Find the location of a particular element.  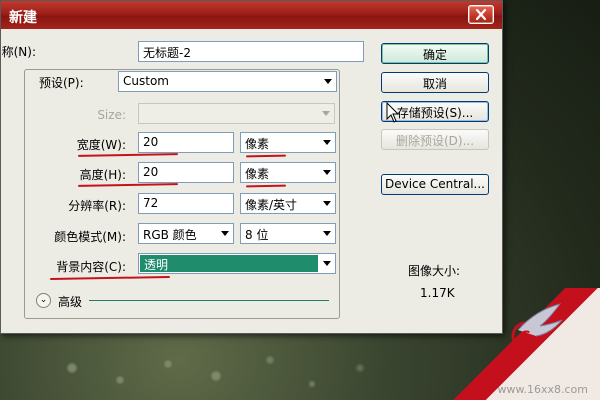

height-unit-value: 像素 is located at coordinates (257, 174).